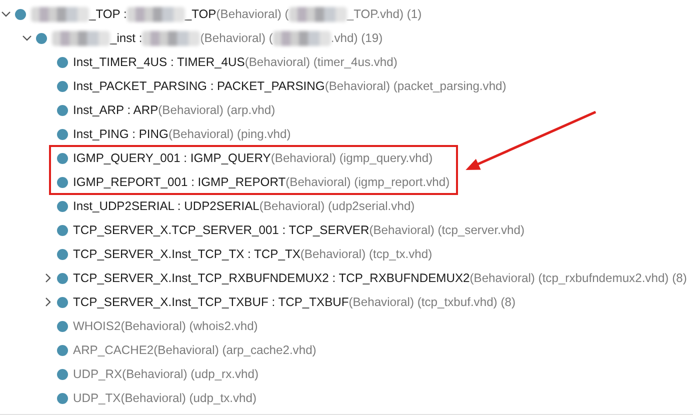 This screenshot has width=693, height=415. Describe the element at coordinates (351, 158) in the screenshot. I see `module-detail: (Behavioral) (igmp_query.vhd)` at that location.